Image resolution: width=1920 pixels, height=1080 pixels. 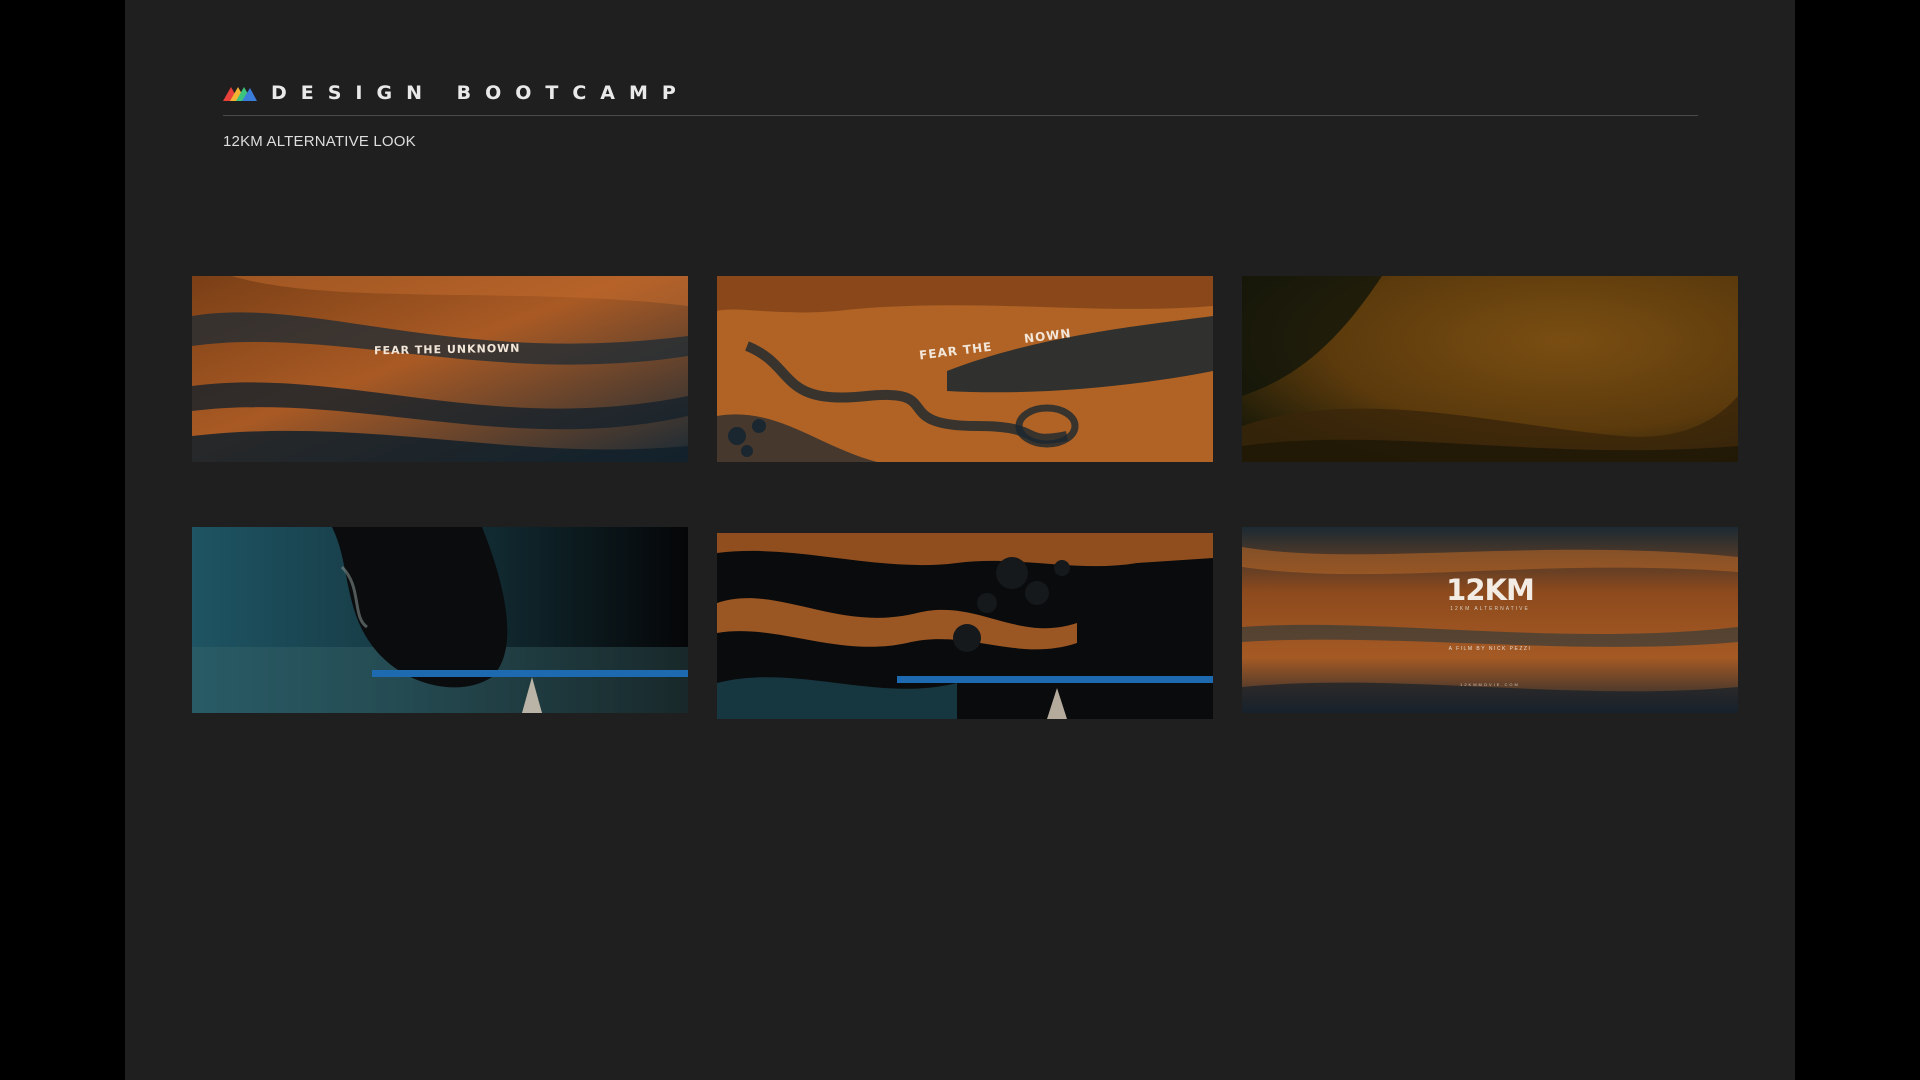 What do you see at coordinates (240, 94) in the screenshot?
I see `mountain-logo-icon` at bounding box center [240, 94].